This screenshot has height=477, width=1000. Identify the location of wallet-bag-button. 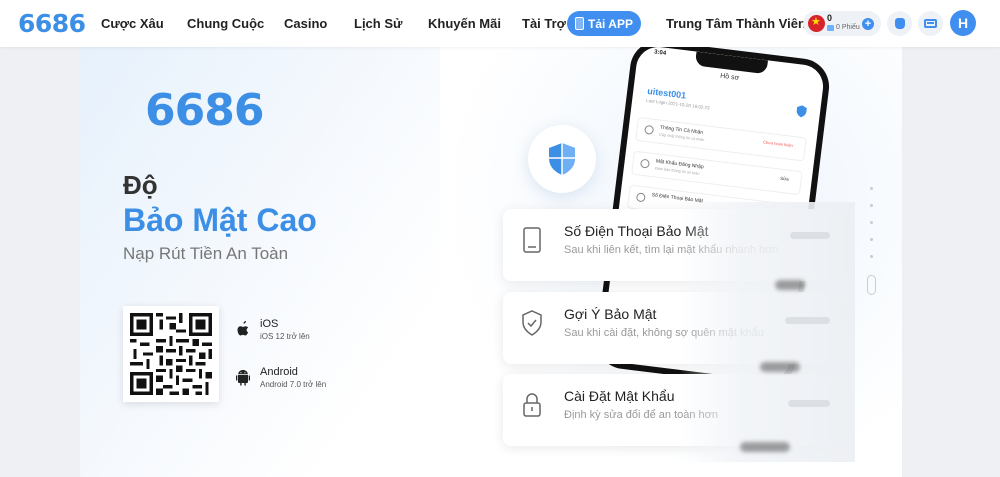
(899, 23).